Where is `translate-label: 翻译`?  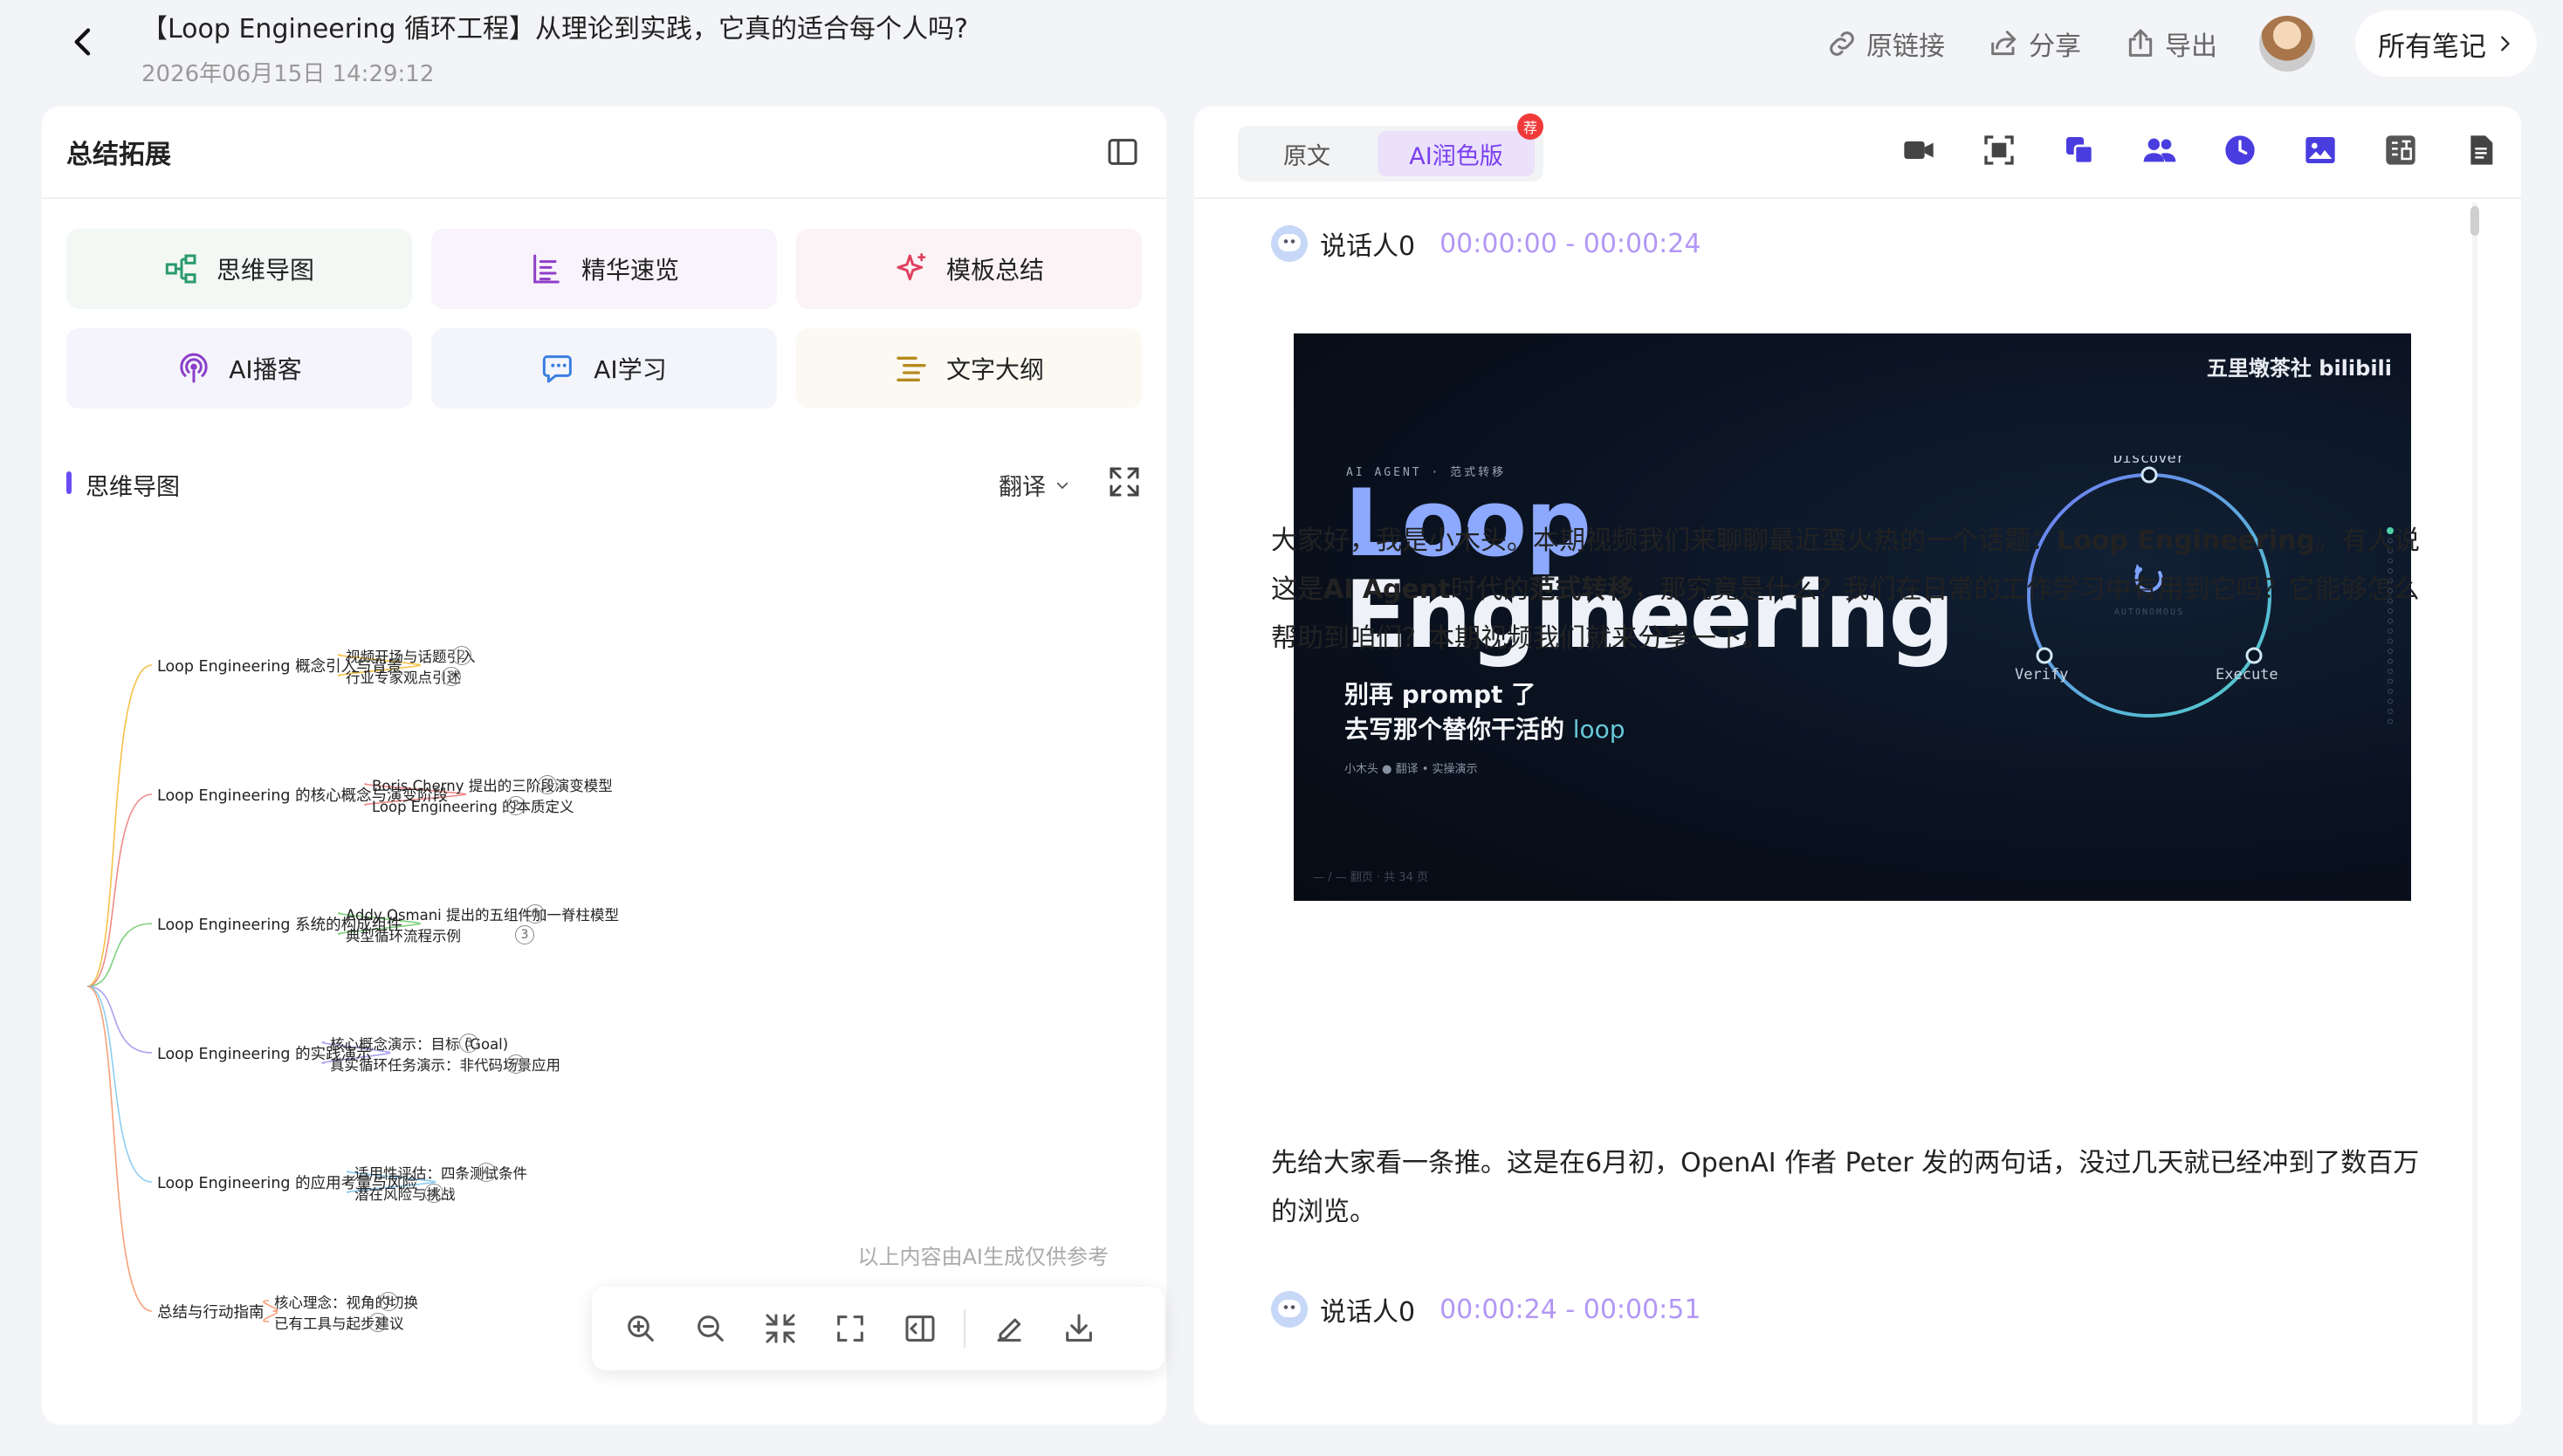 translate-label: 翻译 is located at coordinates (1022, 487).